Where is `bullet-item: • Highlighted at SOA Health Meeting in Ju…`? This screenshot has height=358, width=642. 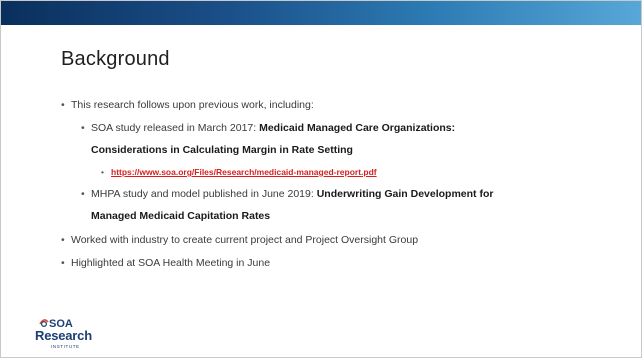 bullet-item: • Highlighted at SOA Health Meeting in Ju… is located at coordinates (165, 263).